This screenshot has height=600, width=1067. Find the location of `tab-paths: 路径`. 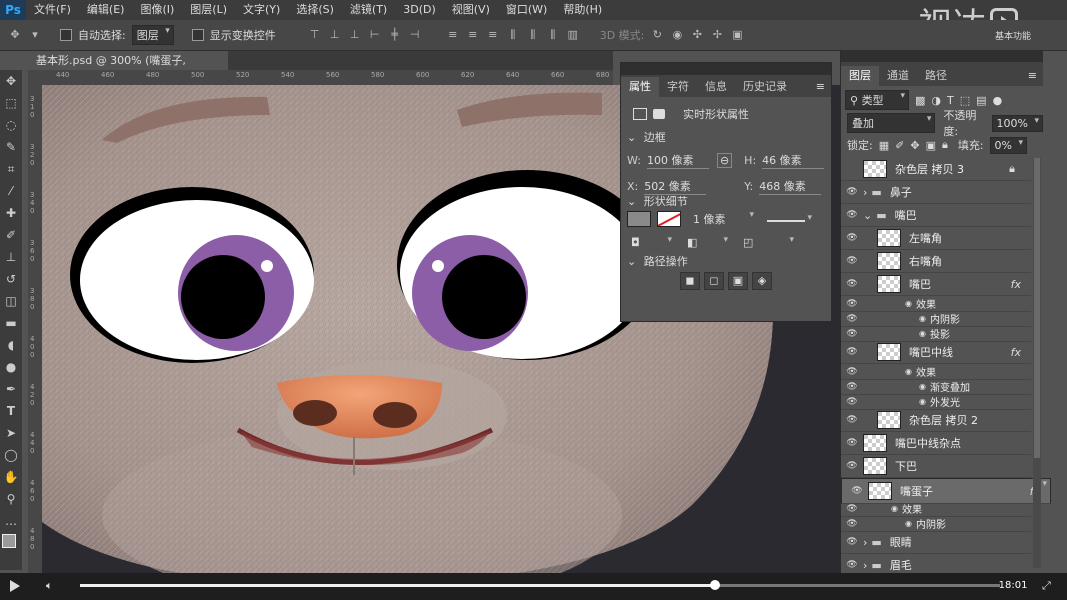

tab-paths: 路径 is located at coordinates (936, 76).